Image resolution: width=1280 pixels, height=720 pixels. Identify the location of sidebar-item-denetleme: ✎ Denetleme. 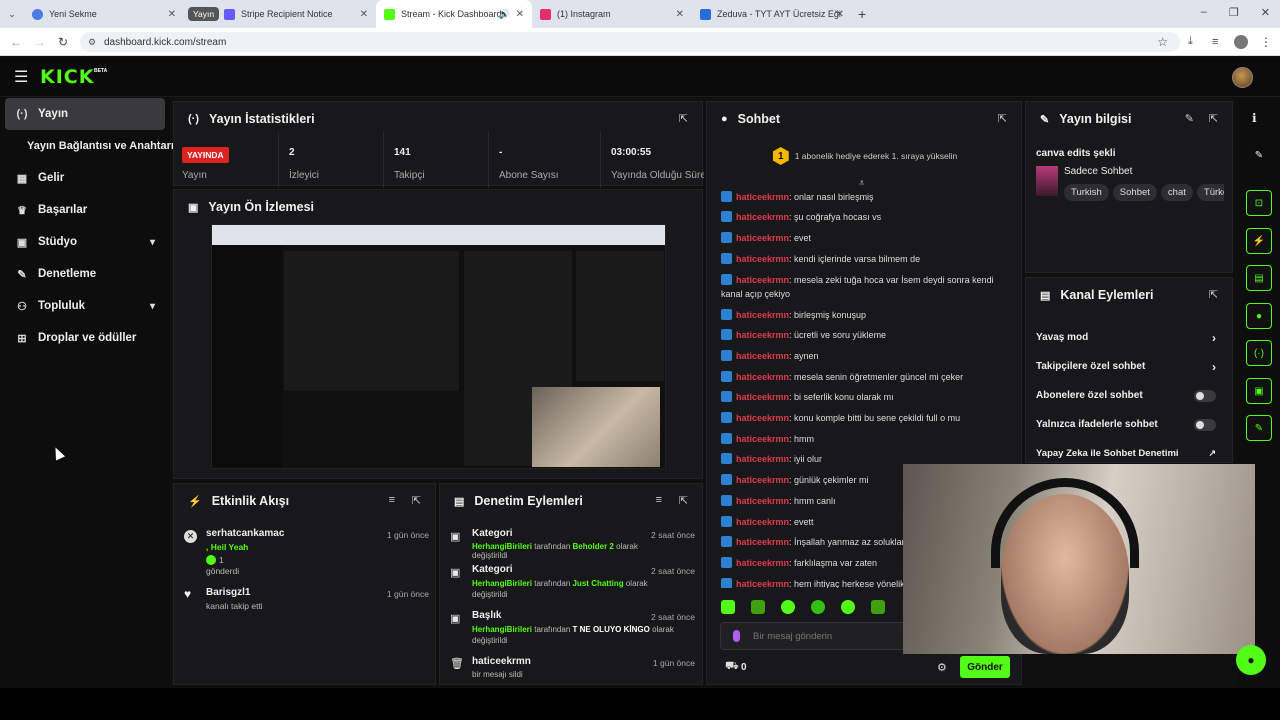
(85, 274).